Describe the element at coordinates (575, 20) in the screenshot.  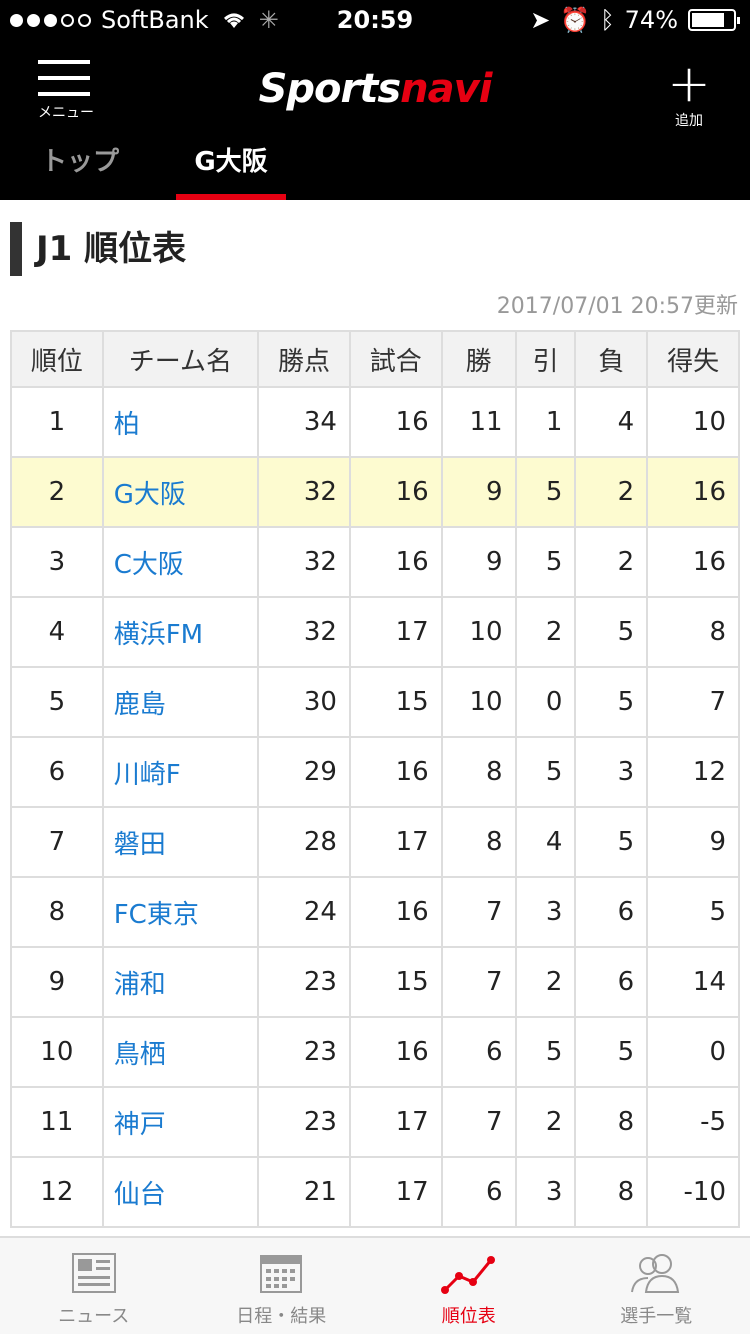
I see `alarm-icon: ⏰` at that location.